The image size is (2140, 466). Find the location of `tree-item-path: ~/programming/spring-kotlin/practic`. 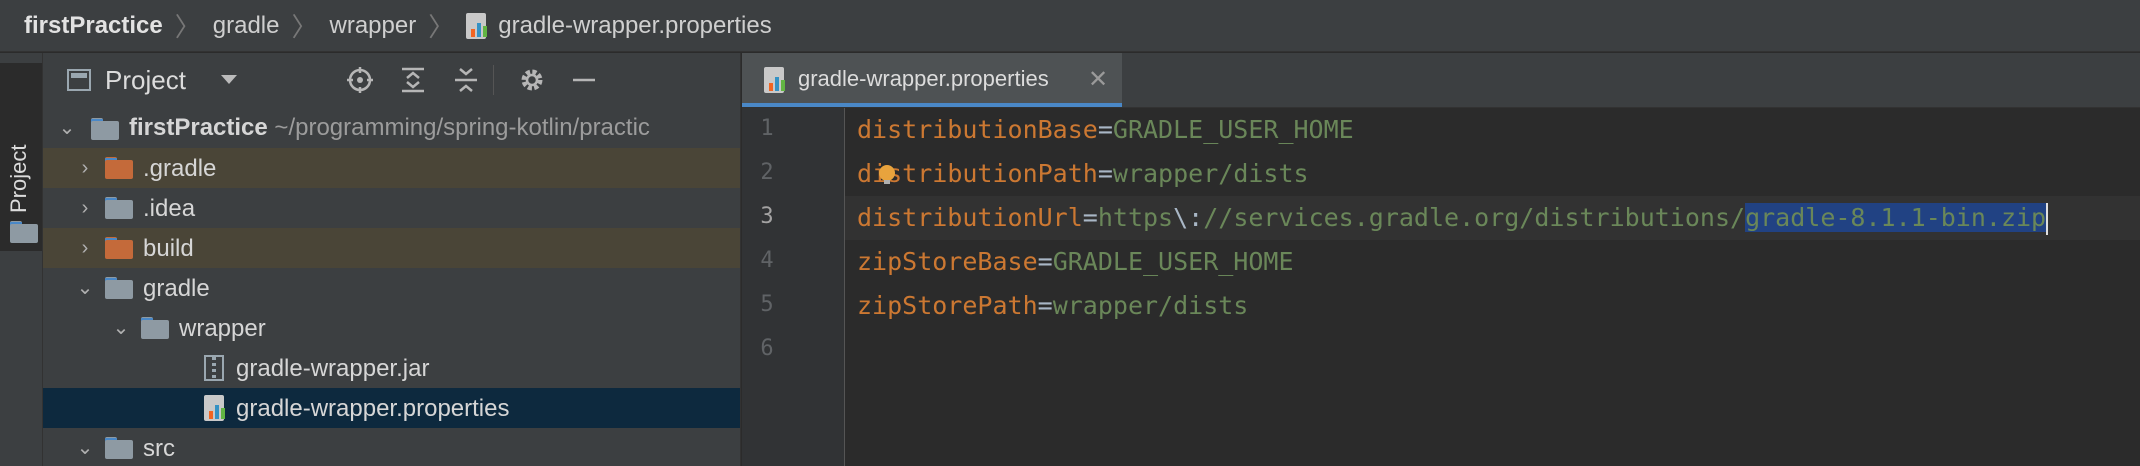

tree-item-path: ~/programming/spring-kotlin/practic is located at coordinates (462, 127).